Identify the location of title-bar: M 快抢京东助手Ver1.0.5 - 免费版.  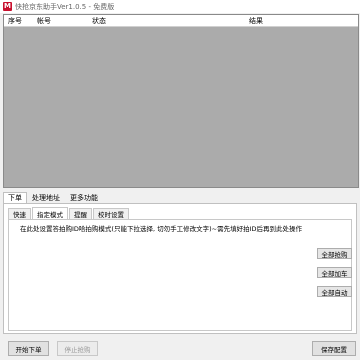
(180, 6).